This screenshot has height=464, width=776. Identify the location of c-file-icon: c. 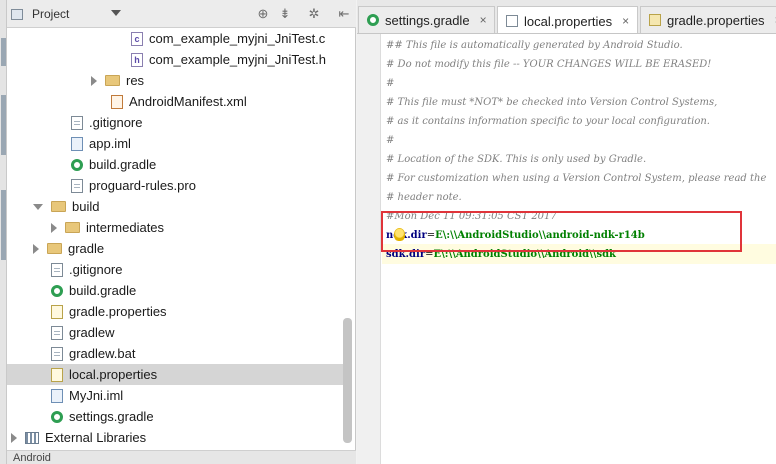
(137, 38).